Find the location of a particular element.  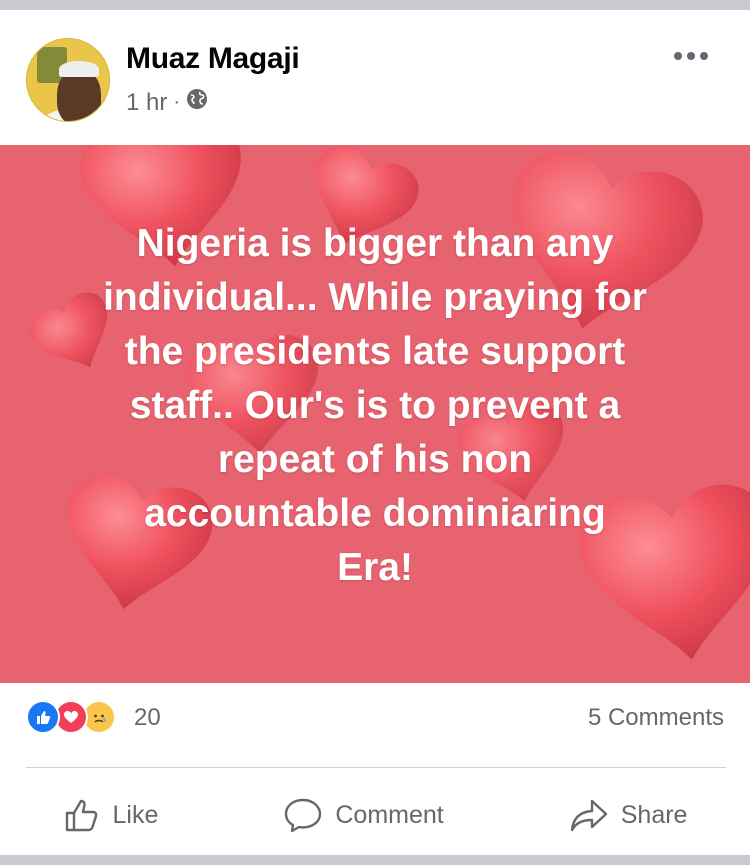

reaction-icons is located at coordinates (71, 717).